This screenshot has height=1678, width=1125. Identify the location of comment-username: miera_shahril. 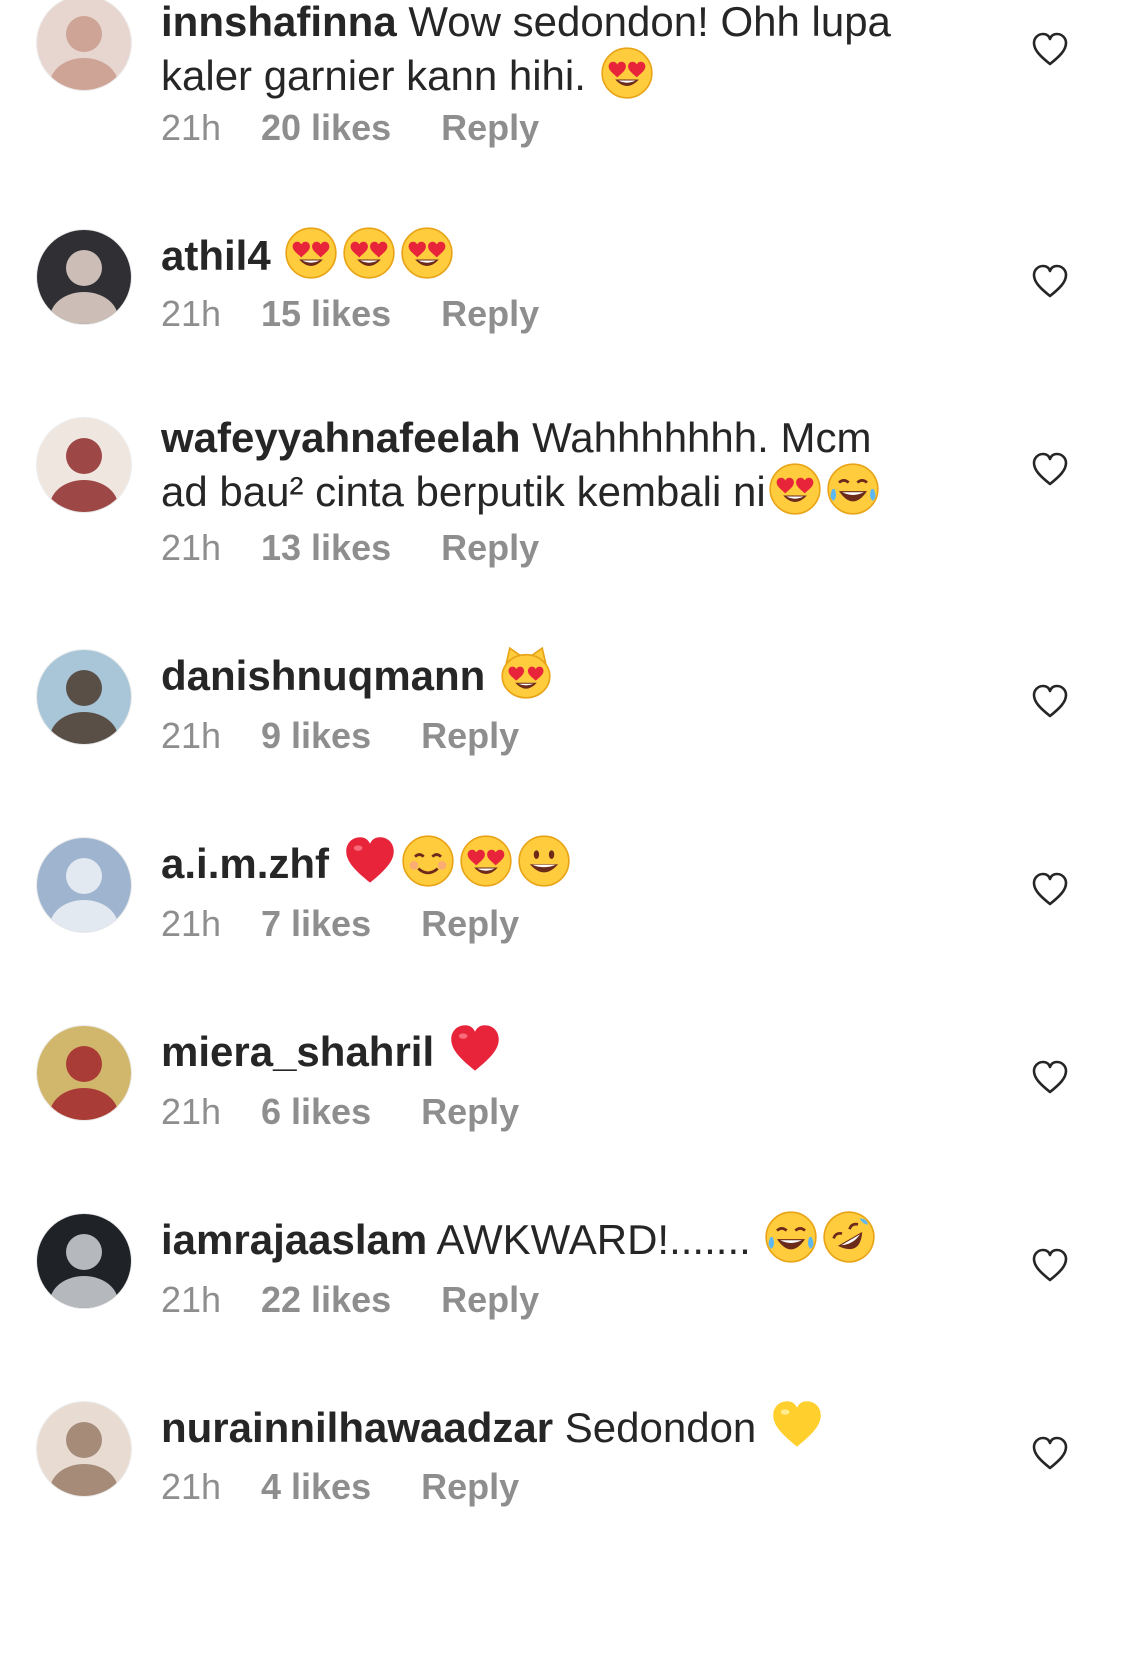
(297, 1051).